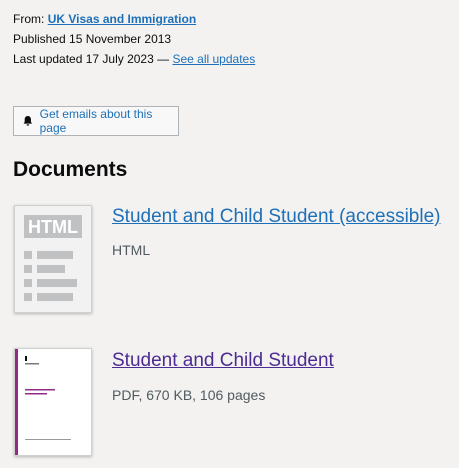 The image size is (459, 468). I want to click on from-label: From:, so click(29, 19).